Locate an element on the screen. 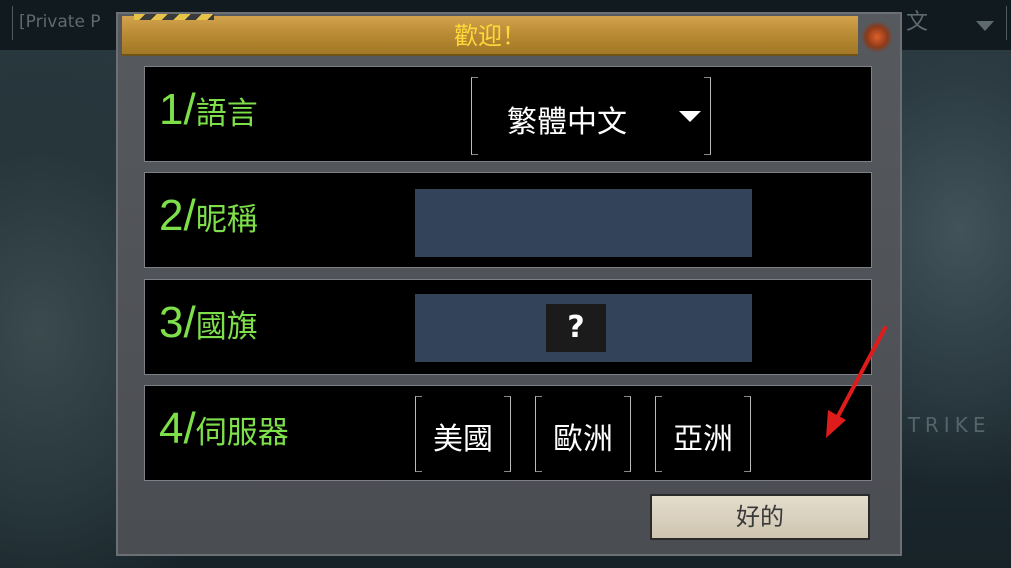  flag-unknown-button: ? is located at coordinates (576, 328).